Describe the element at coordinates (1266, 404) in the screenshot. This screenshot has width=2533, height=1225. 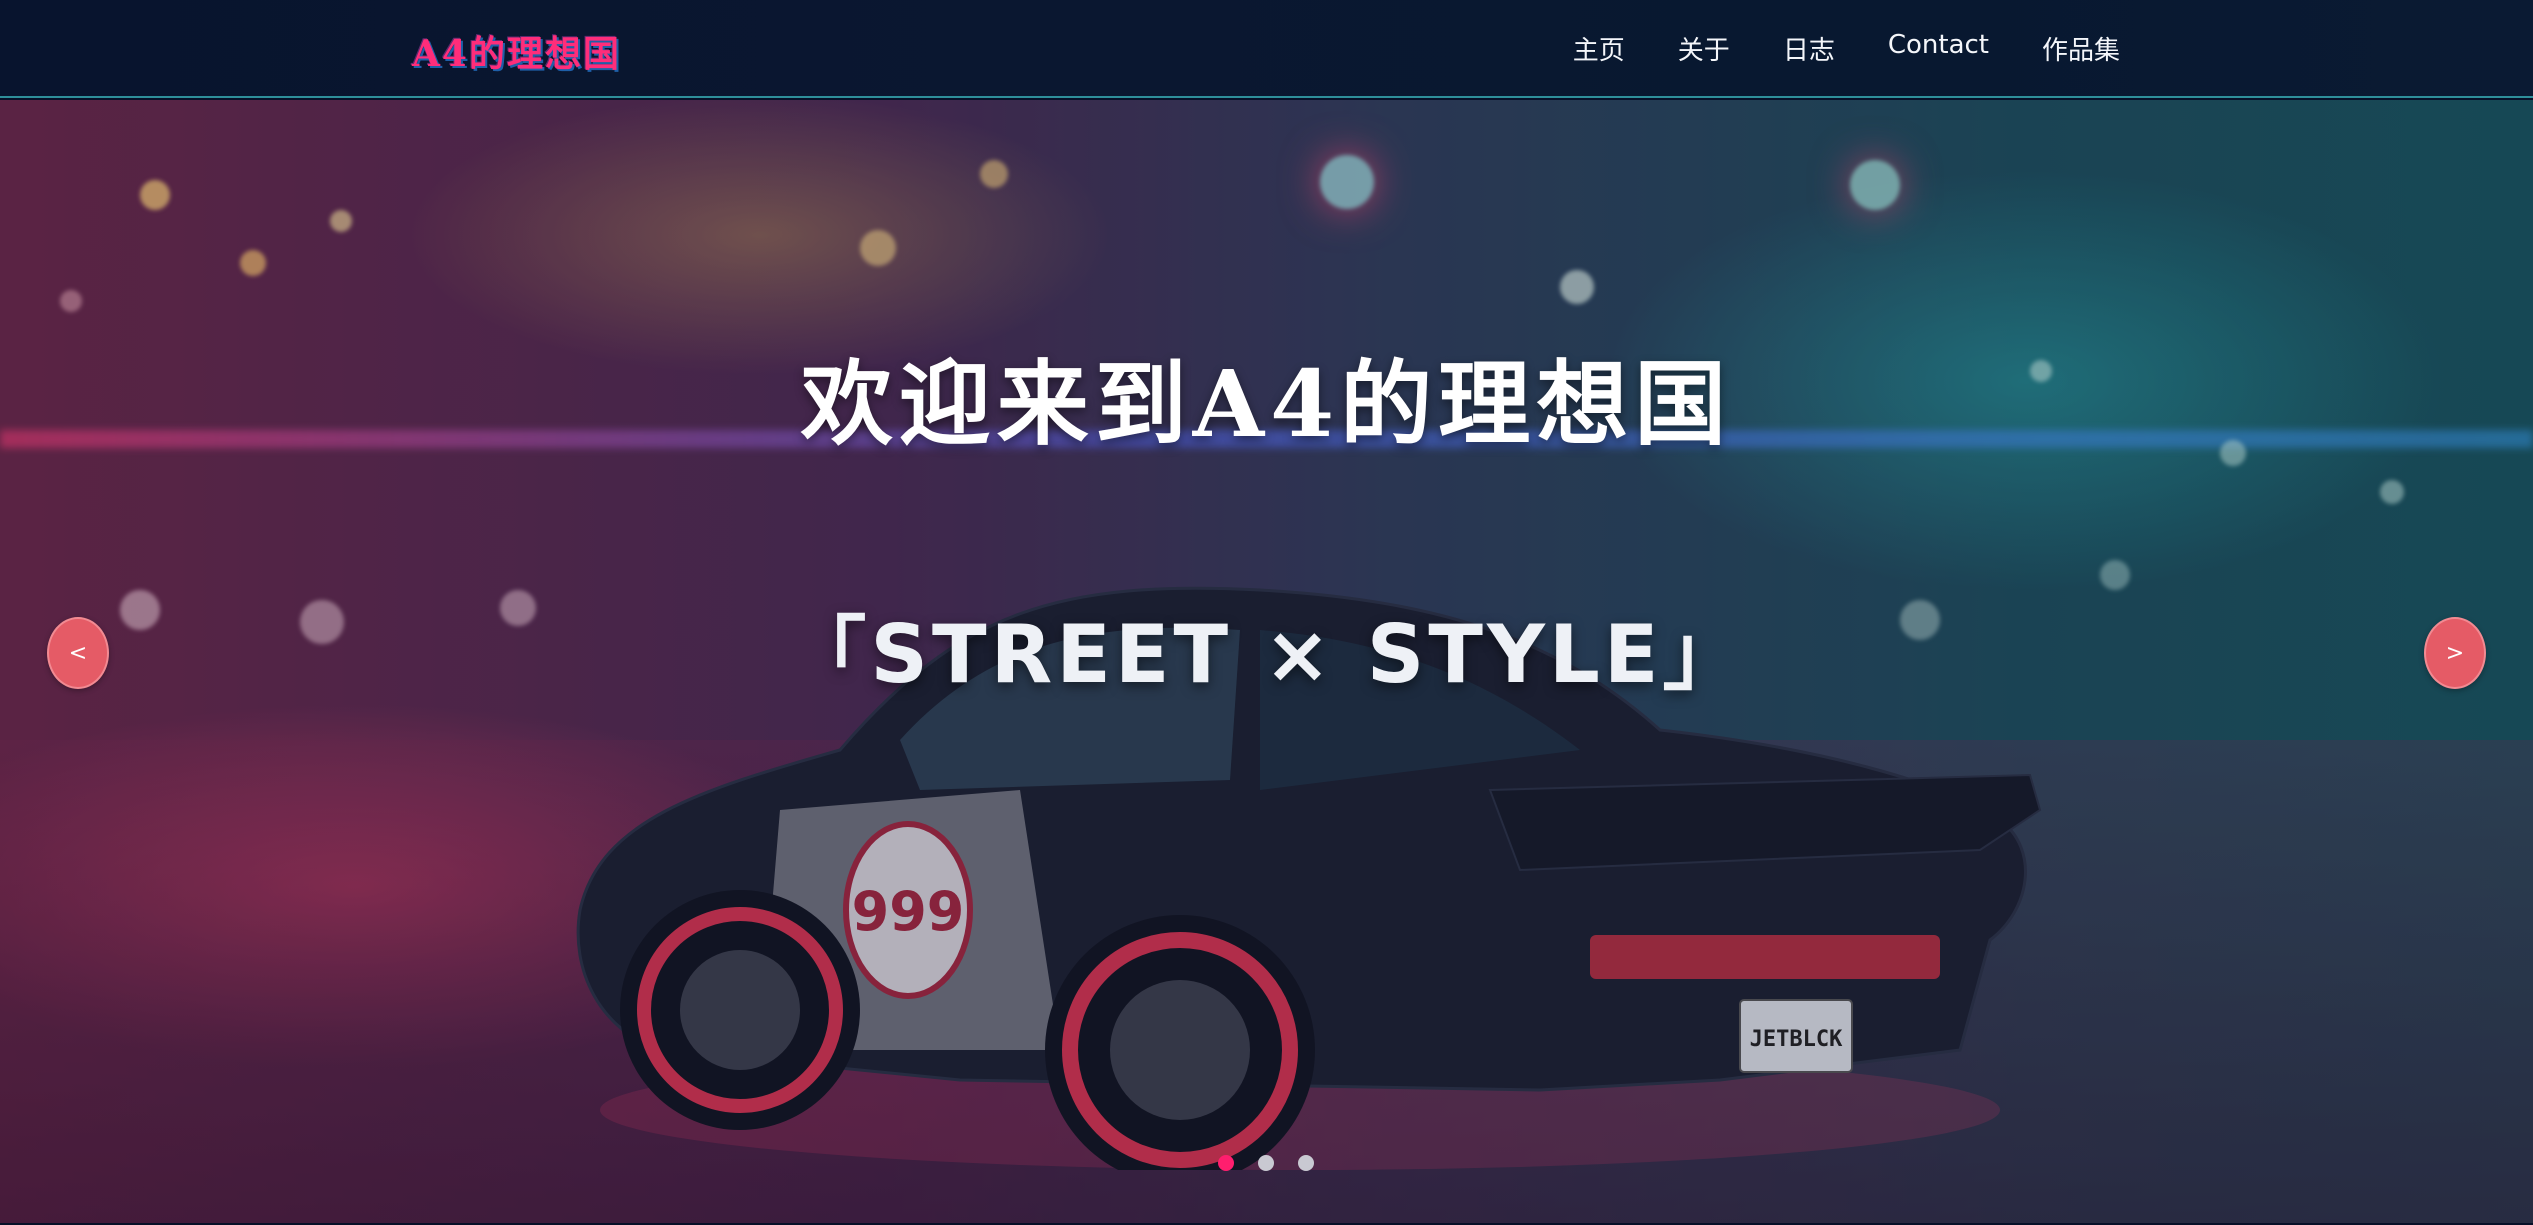
I see `hero-title: 欢迎来到A4的理想国` at that location.